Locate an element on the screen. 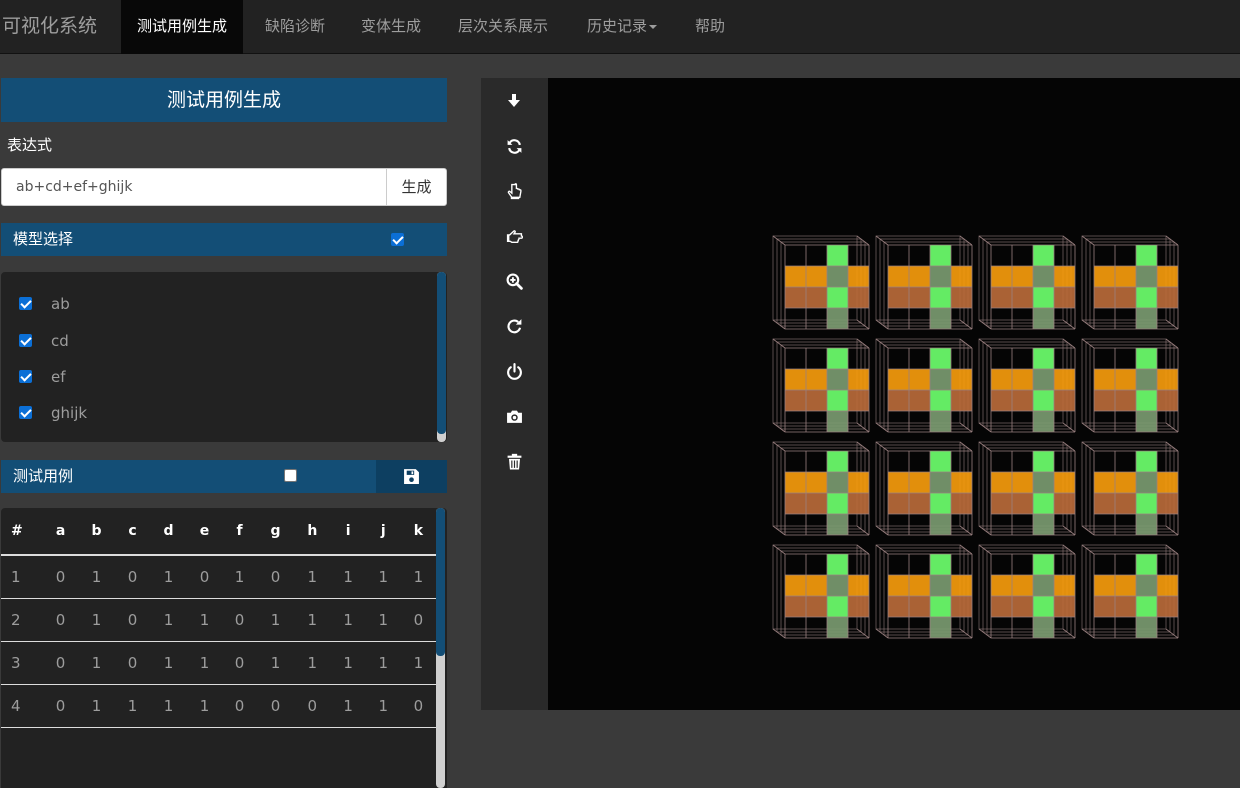 The image size is (1240, 788). model-checkbox-cd is located at coordinates (25, 340).